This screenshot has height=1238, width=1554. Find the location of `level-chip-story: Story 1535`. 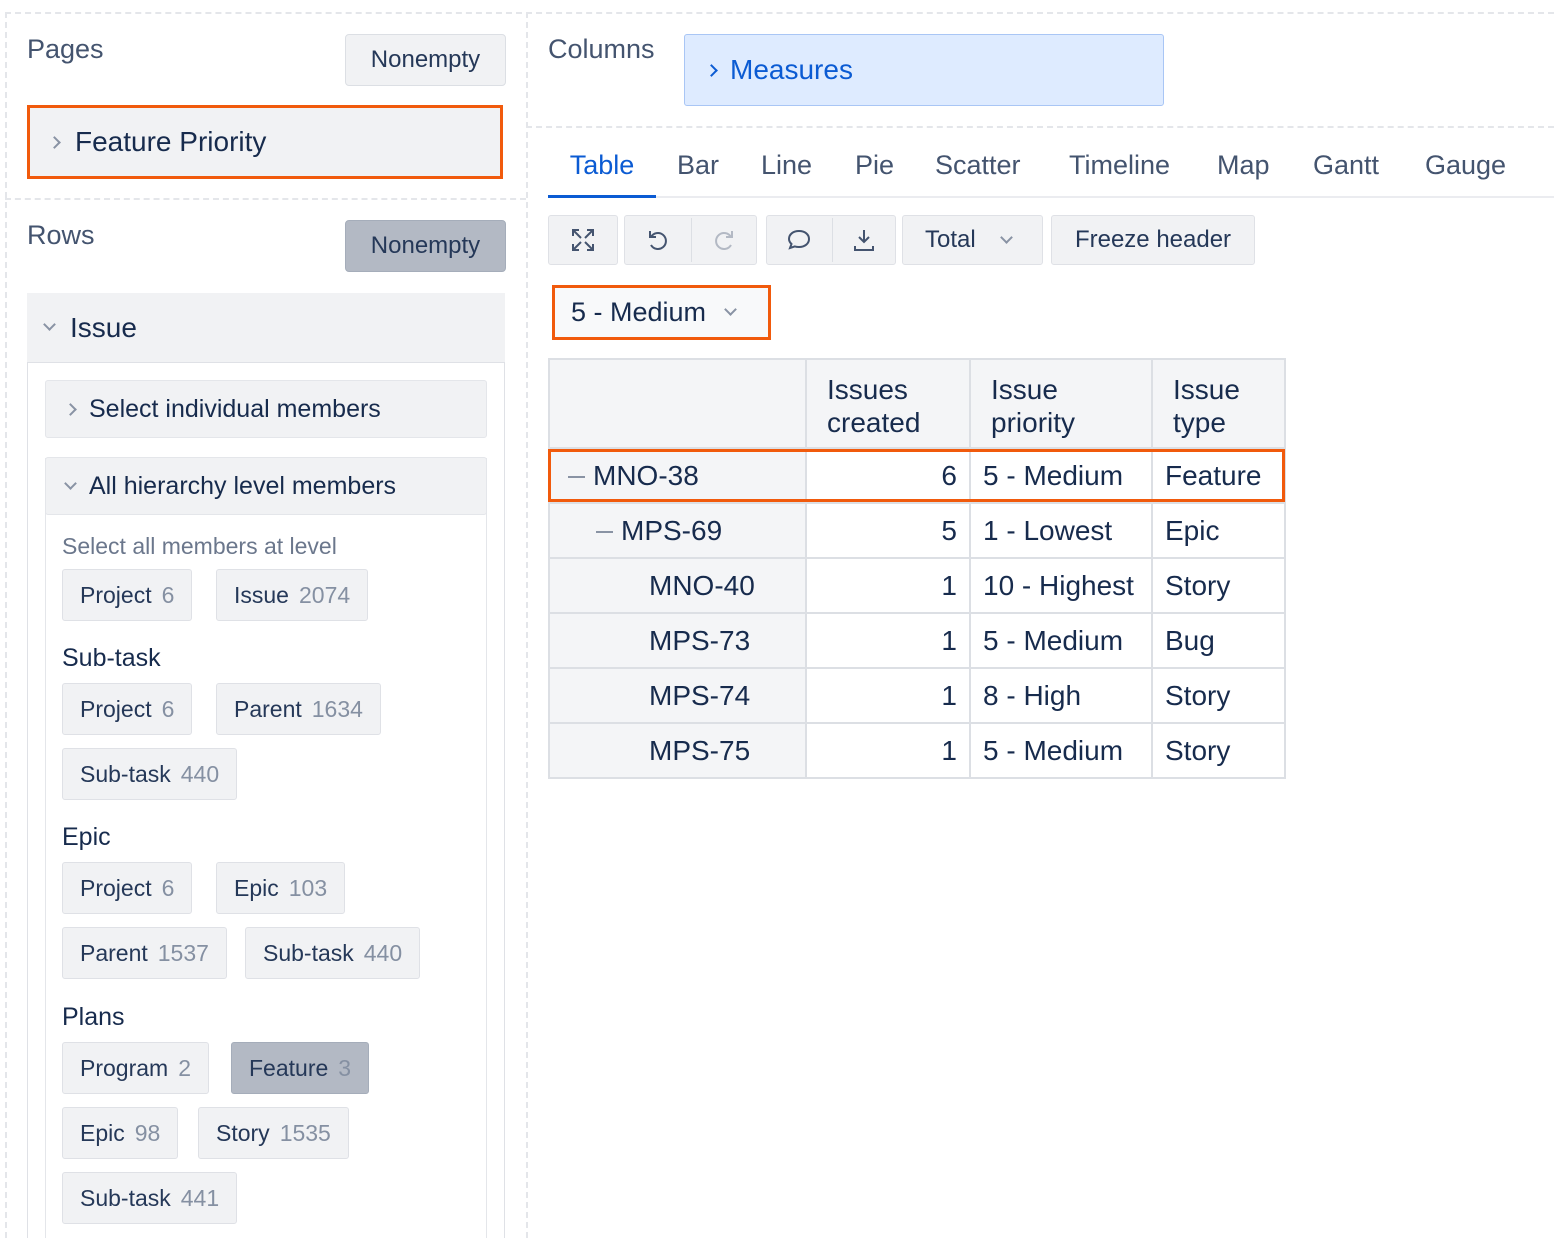

level-chip-story: Story 1535 is located at coordinates (273, 1133).